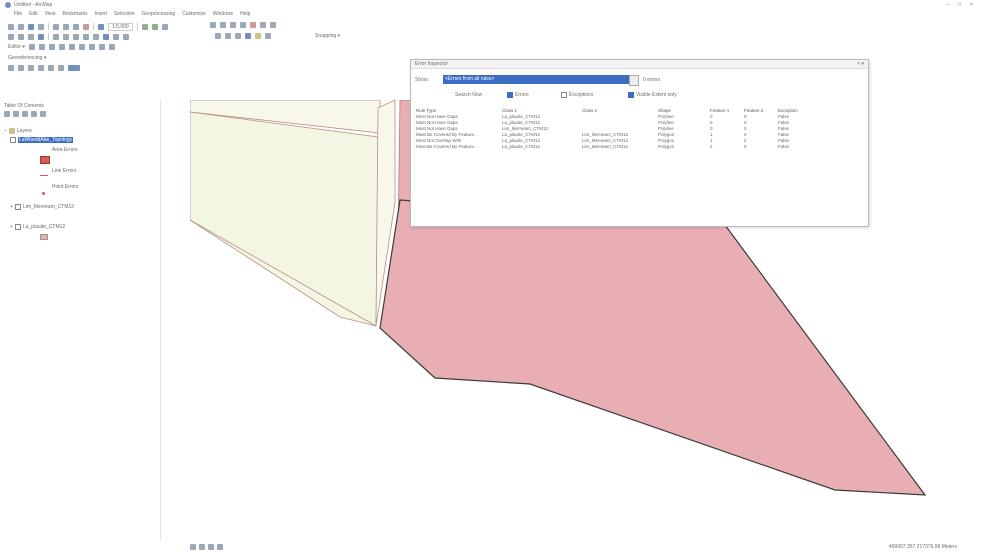 The width and height of the screenshot is (987, 553). What do you see at coordinates (634, 80) in the screenshot?
I see `dropdown-arrow-icon` at bounding box center [634, 80].